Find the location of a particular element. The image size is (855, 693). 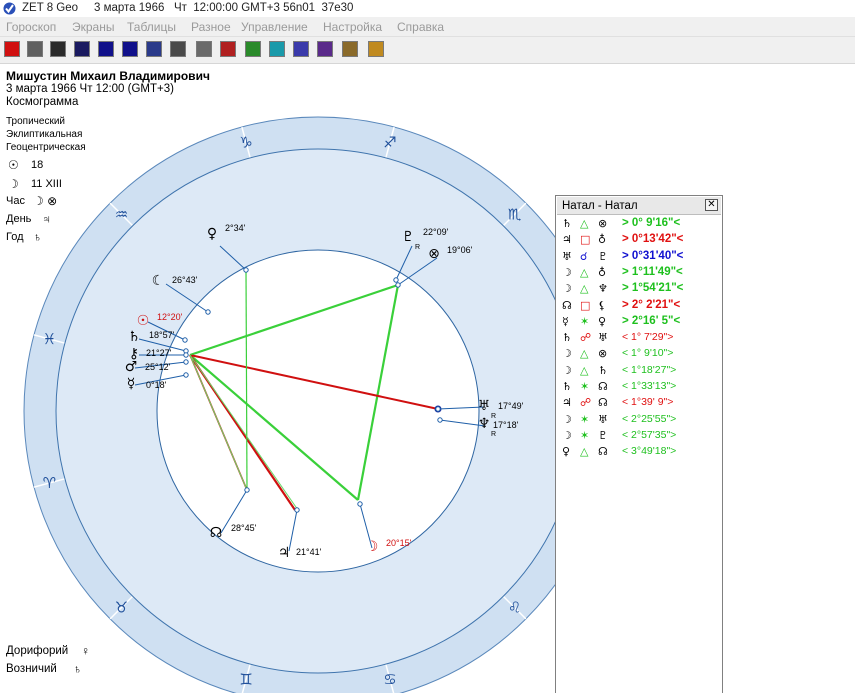

moon-icon: ☽ is located at coordinates (372, 547).